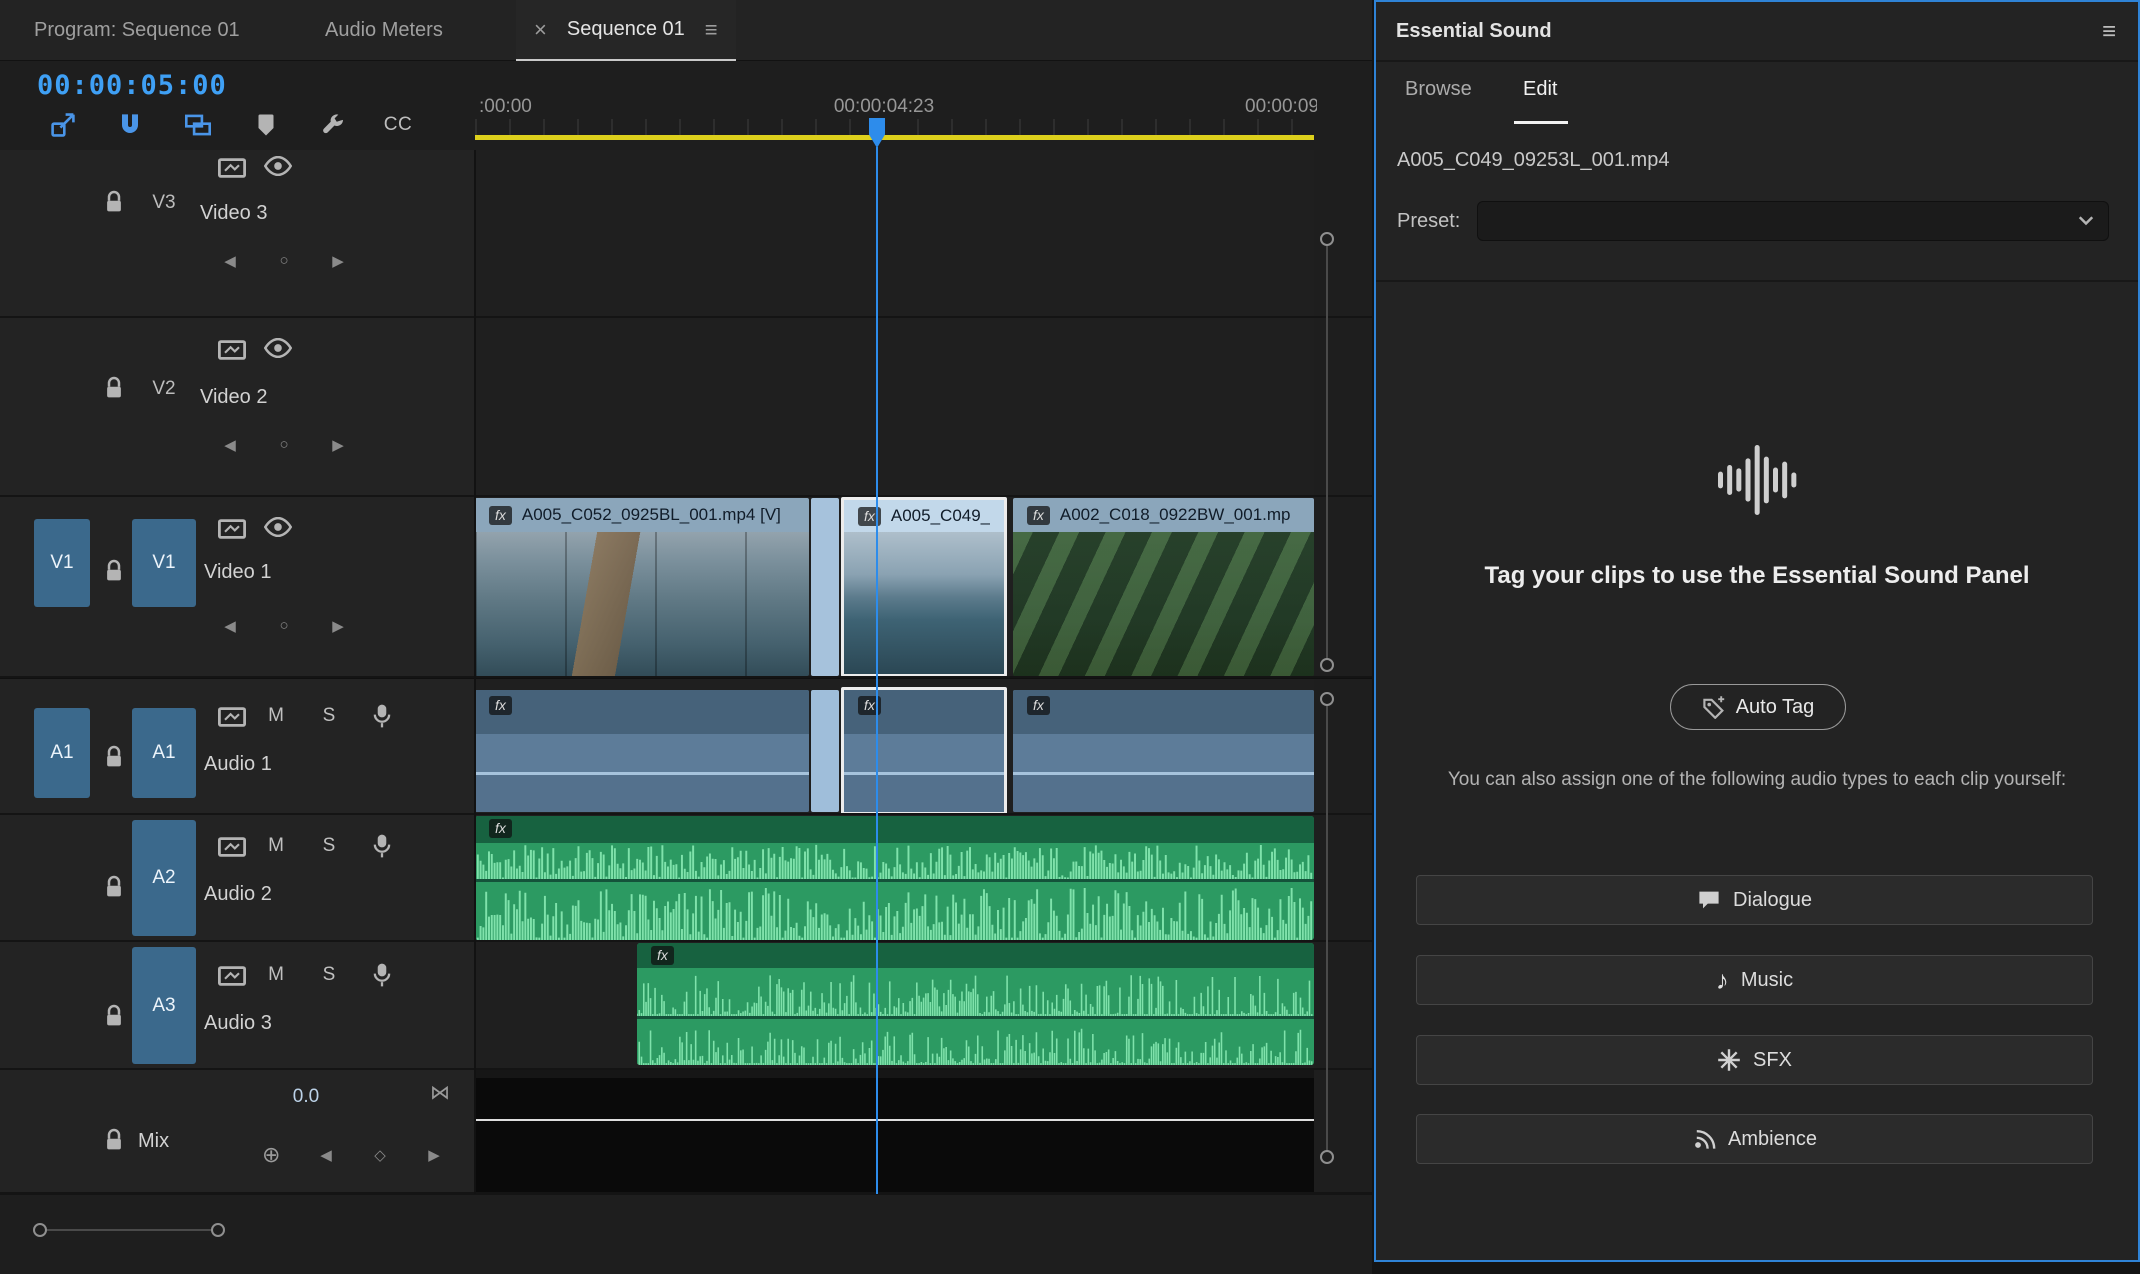 The width and height of the screenshot is (2140, 1274). I want to click on close-icon: ×, so click(540, 30).